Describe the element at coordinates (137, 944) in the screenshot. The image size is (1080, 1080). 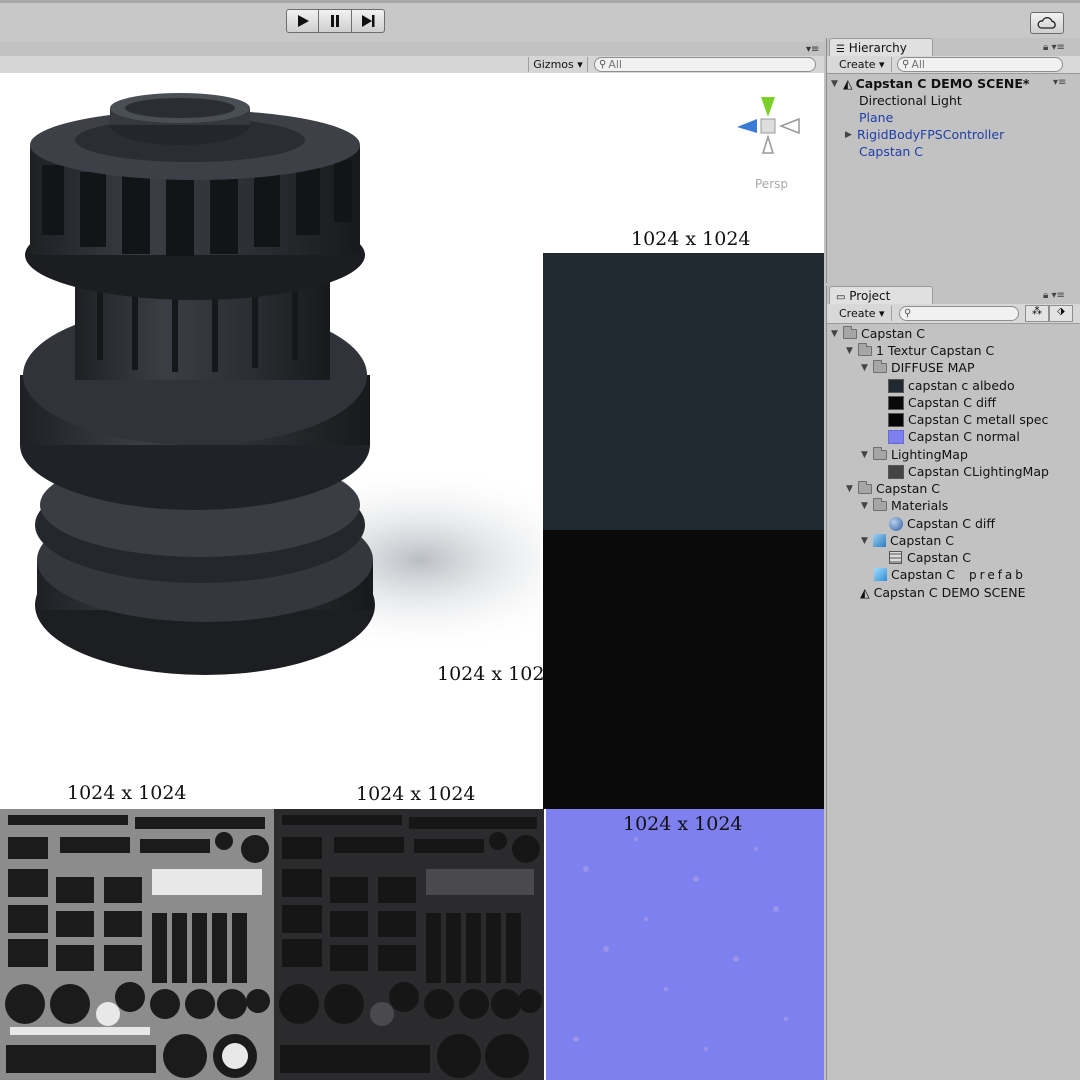
I see `uv-layout-texture-preview` at that location.